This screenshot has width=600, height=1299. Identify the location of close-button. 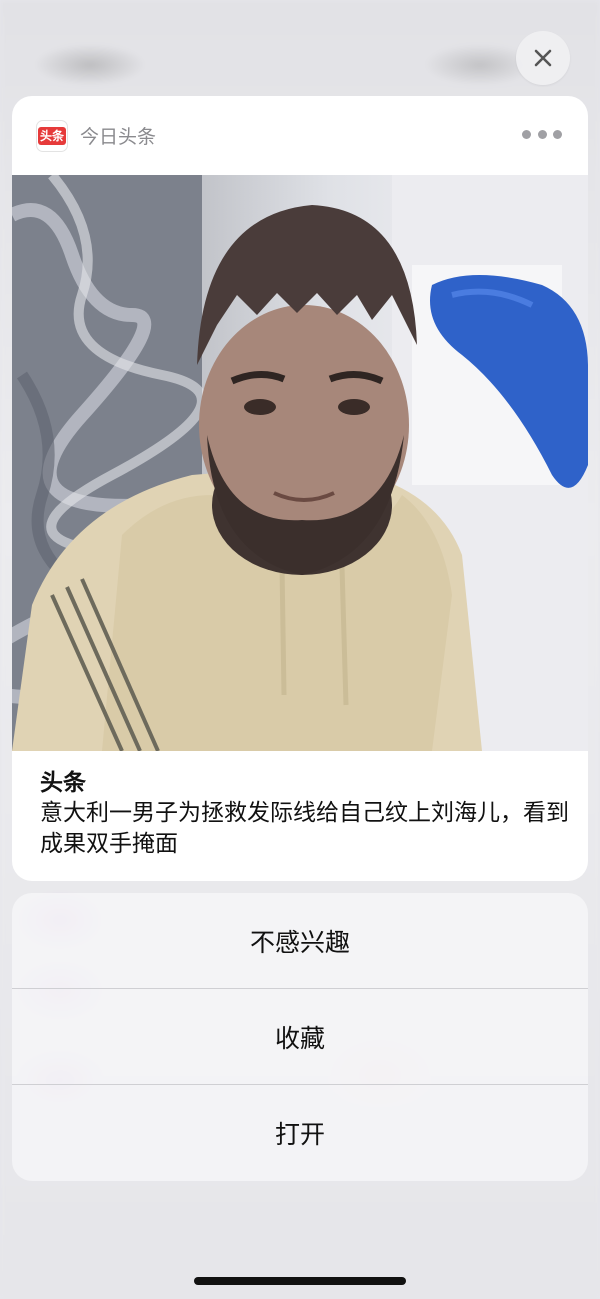
(543, 58).